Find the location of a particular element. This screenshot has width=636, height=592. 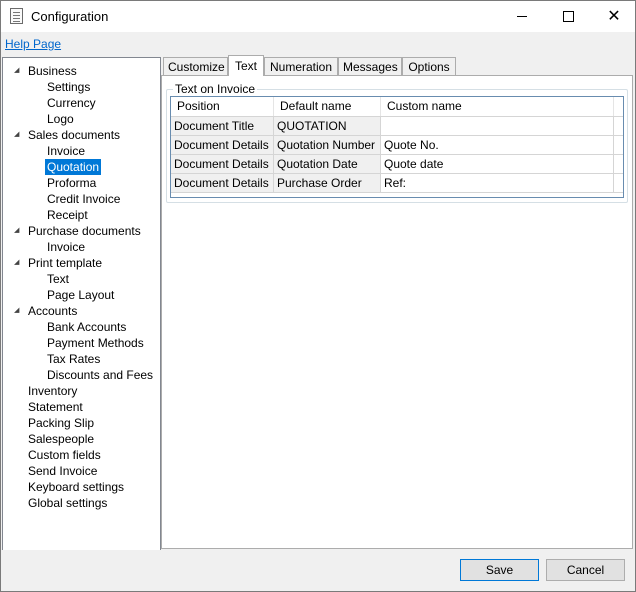

tree-item: Page Layout is located at coordinates (80, 295).